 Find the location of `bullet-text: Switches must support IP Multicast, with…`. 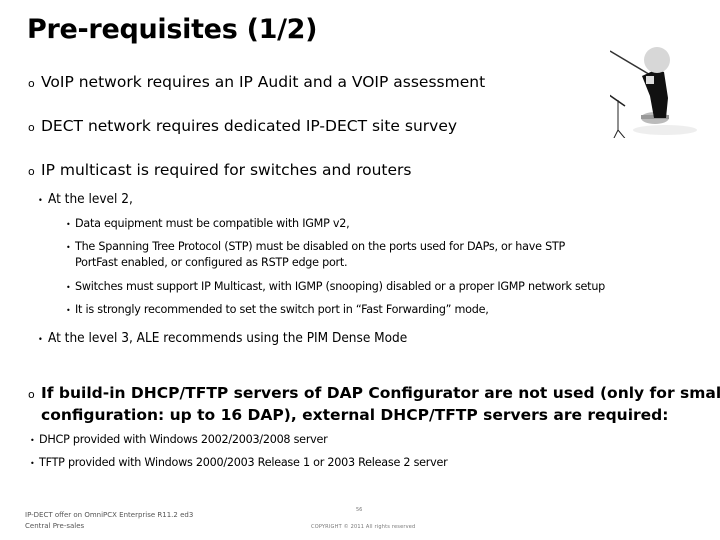

bullet-text: Switches must support IP Multicast, with… is located at coordinates (340, 286).